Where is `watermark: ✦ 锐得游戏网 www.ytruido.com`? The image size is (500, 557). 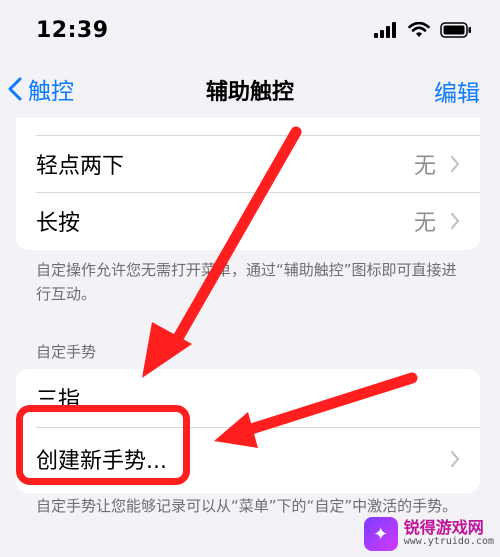
watermark: ✦ 锐得游戏网 www.ytruido.com is located at coordinates (428, 534).